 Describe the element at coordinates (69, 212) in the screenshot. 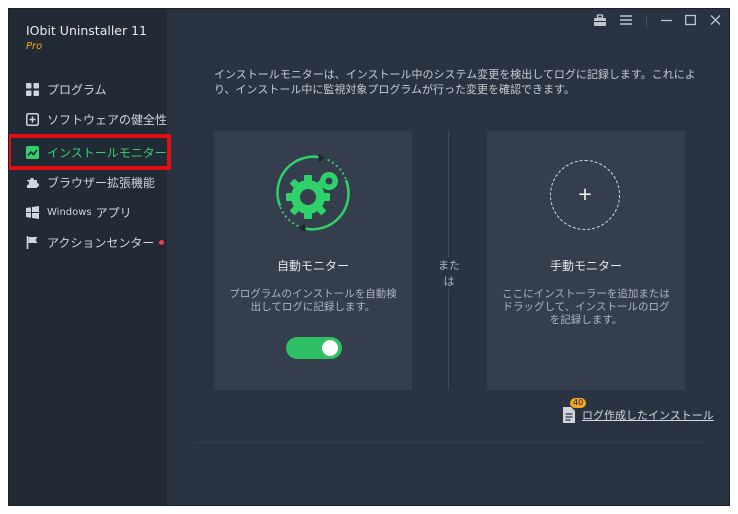

I see `sidebar-item-label: Windows` at that location.